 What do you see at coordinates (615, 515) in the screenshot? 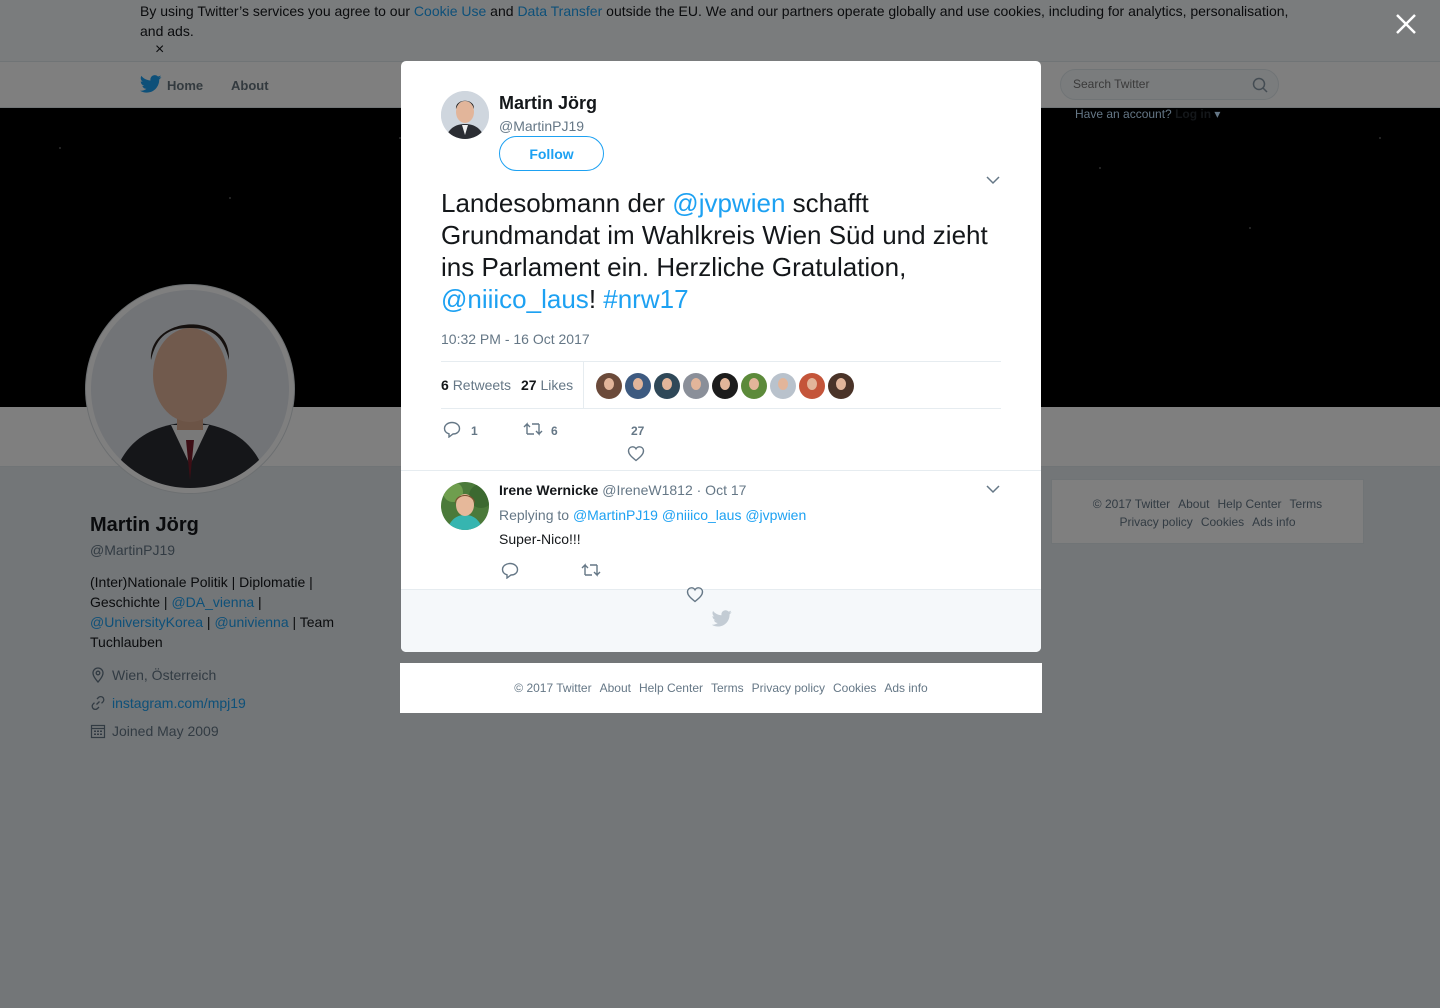
I see `replying-to-martinpj19: @MartinPJ19` at bounding box center [615, 515].